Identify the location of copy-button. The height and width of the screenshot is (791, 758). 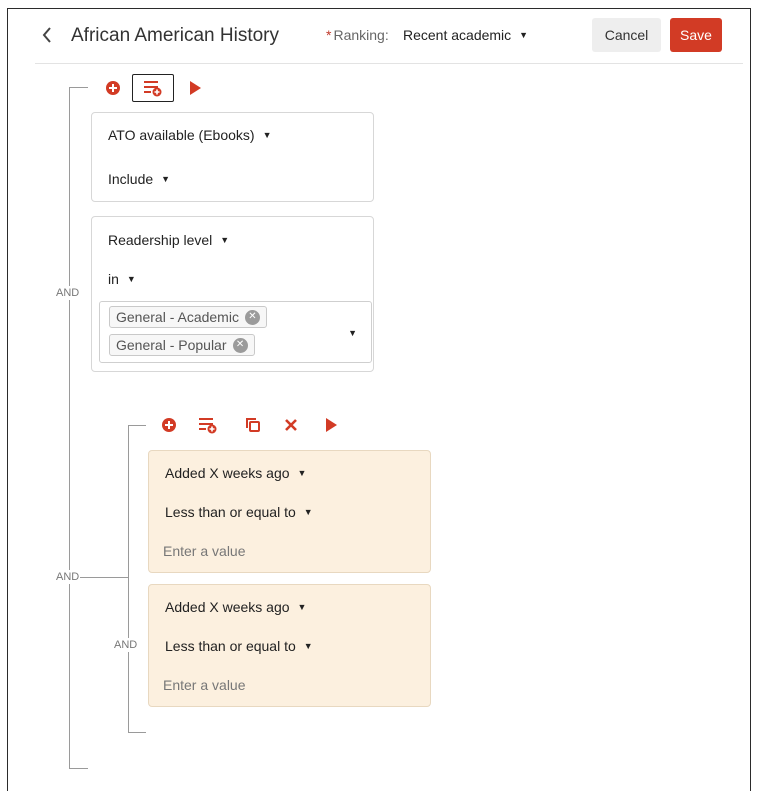
(253, 425).